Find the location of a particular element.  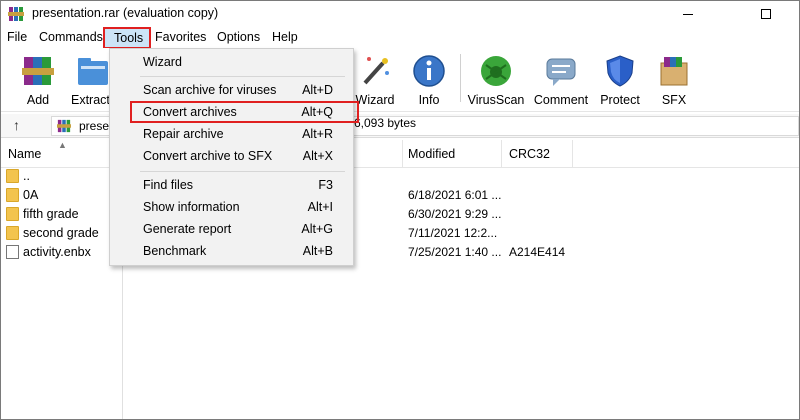

comment-button: Comment is located at coordinates (561, 79).